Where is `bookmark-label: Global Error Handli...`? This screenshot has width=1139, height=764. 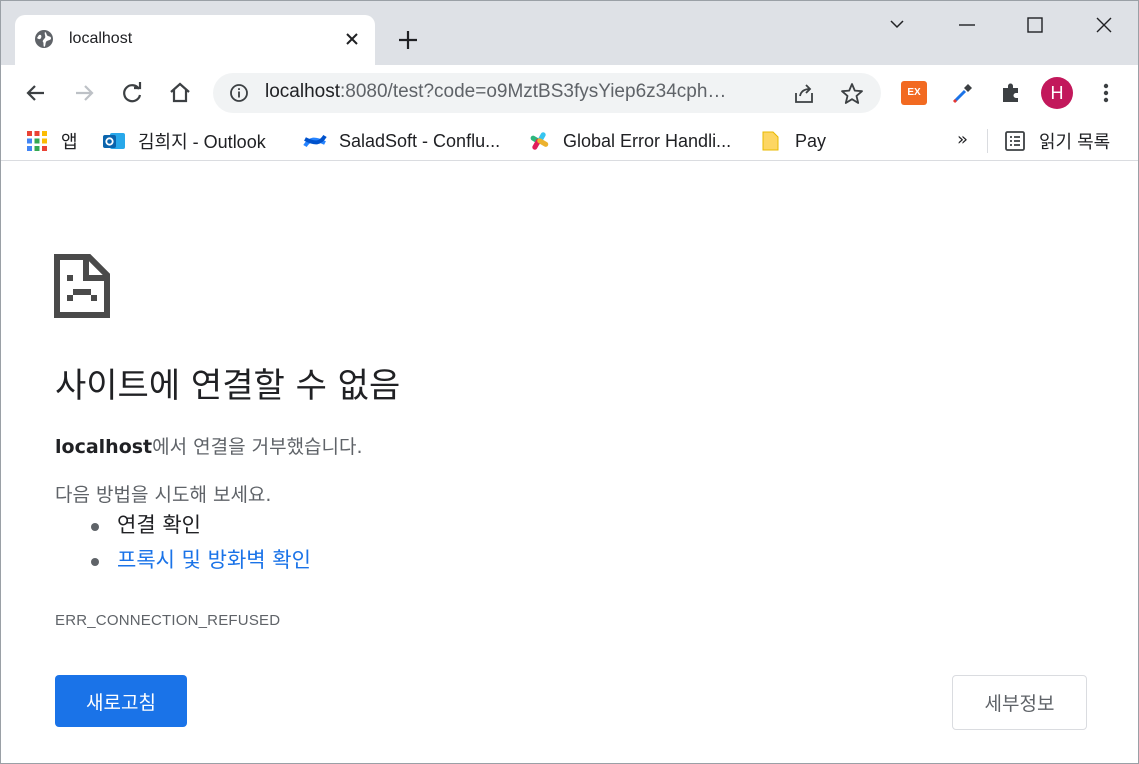
bookmark-label: Global Error Handli... is located at coordinates (647, 140).